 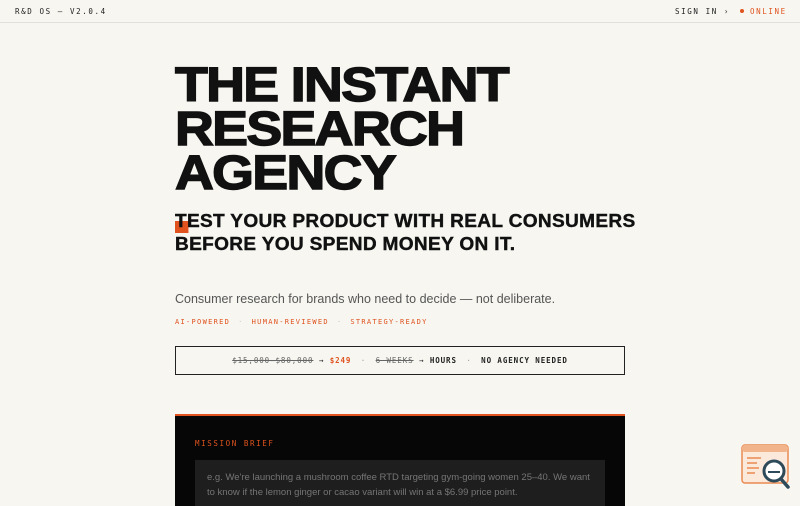 What do you see at coordinates (61, 11) in the screenshot?
I see `brand-version: R&D OS — V2.0.4` at bounding box center [61, 11].